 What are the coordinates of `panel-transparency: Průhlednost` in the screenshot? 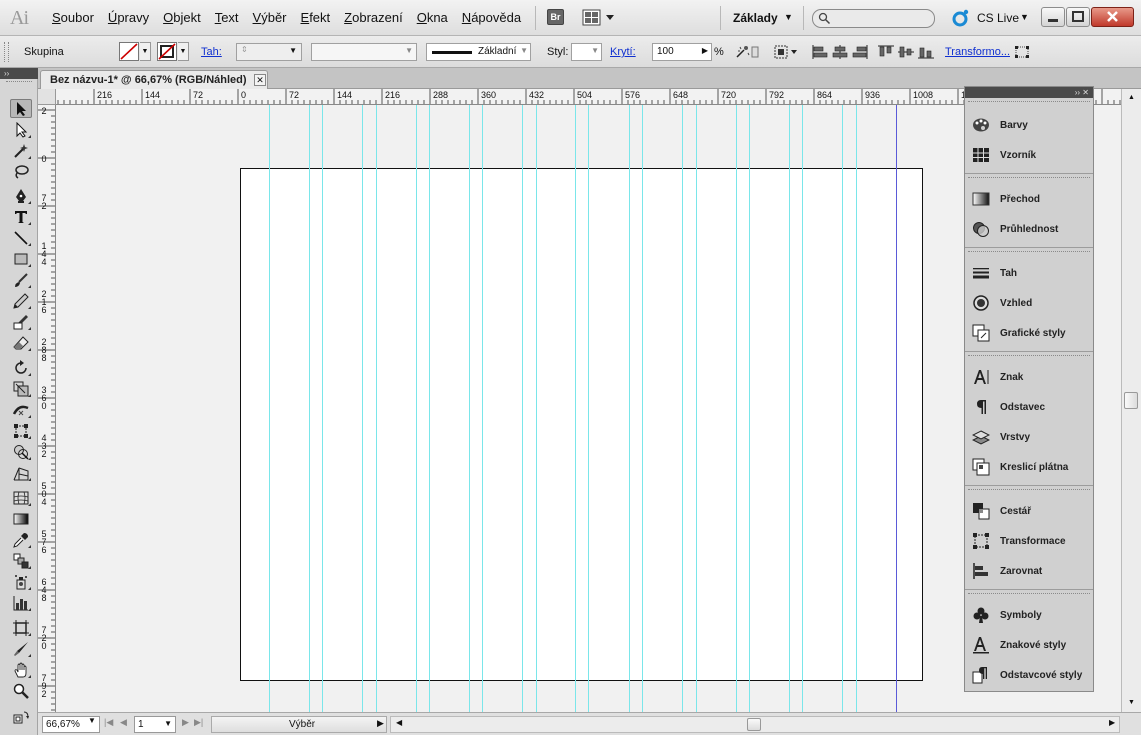 It's located at (1031, 229).